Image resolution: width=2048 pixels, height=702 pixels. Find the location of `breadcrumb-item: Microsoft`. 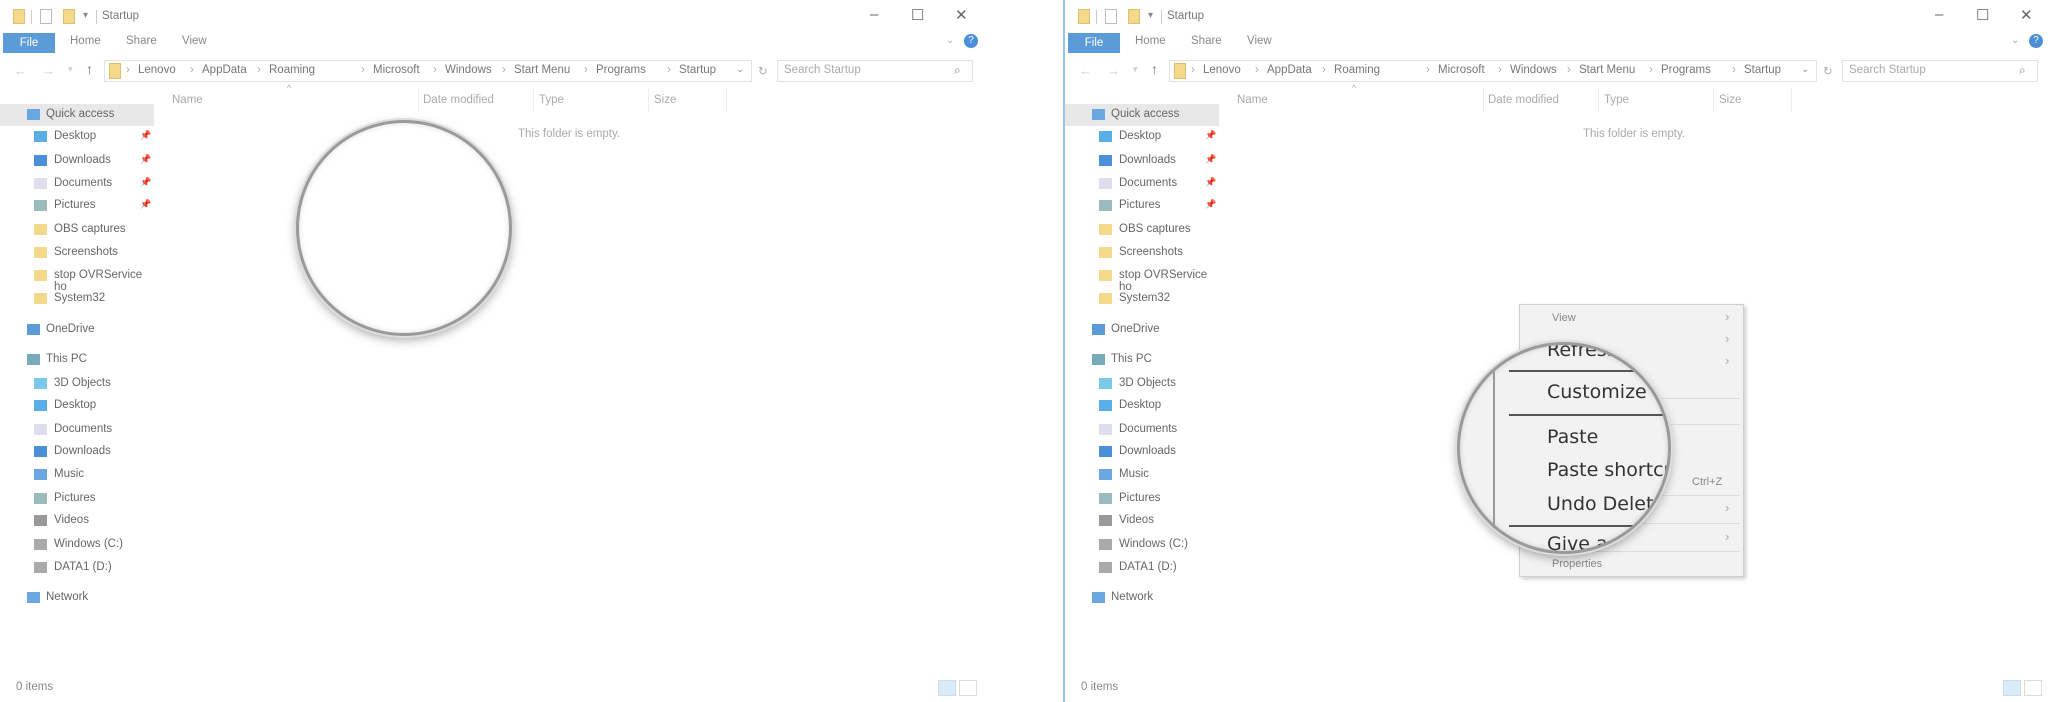

breadcrumb-item: Microsoft is located at coordinates (1461, 70).